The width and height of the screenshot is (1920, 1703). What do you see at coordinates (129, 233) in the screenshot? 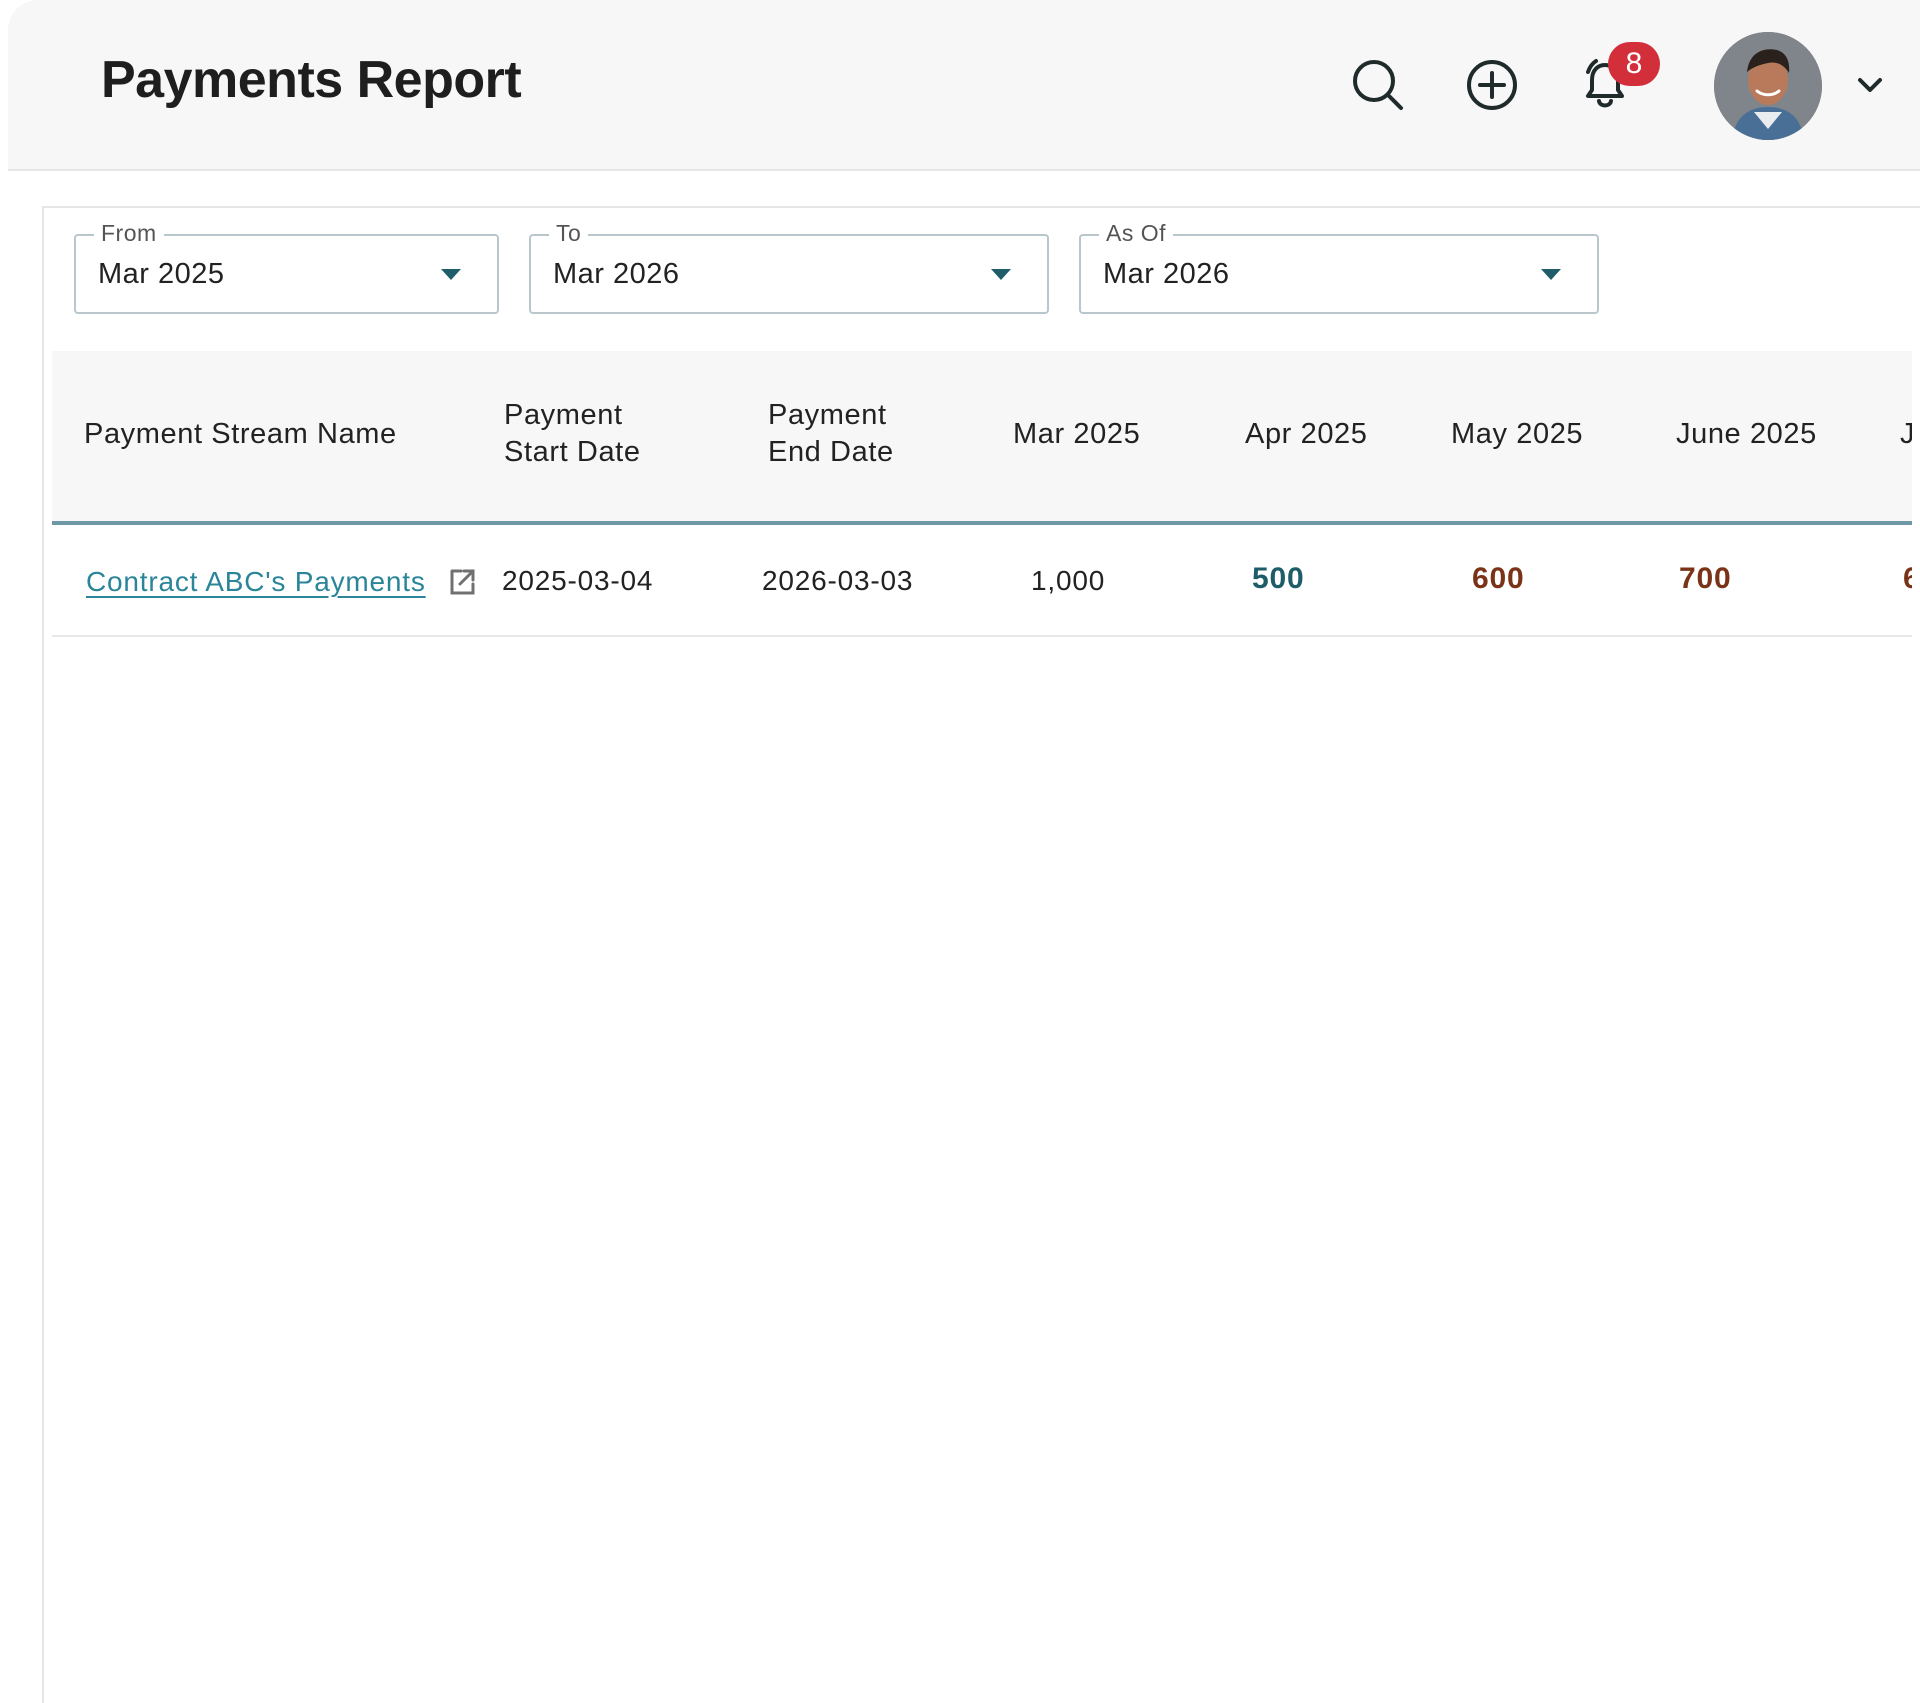
I see `from-label: From` at bounding box center [129, 233].